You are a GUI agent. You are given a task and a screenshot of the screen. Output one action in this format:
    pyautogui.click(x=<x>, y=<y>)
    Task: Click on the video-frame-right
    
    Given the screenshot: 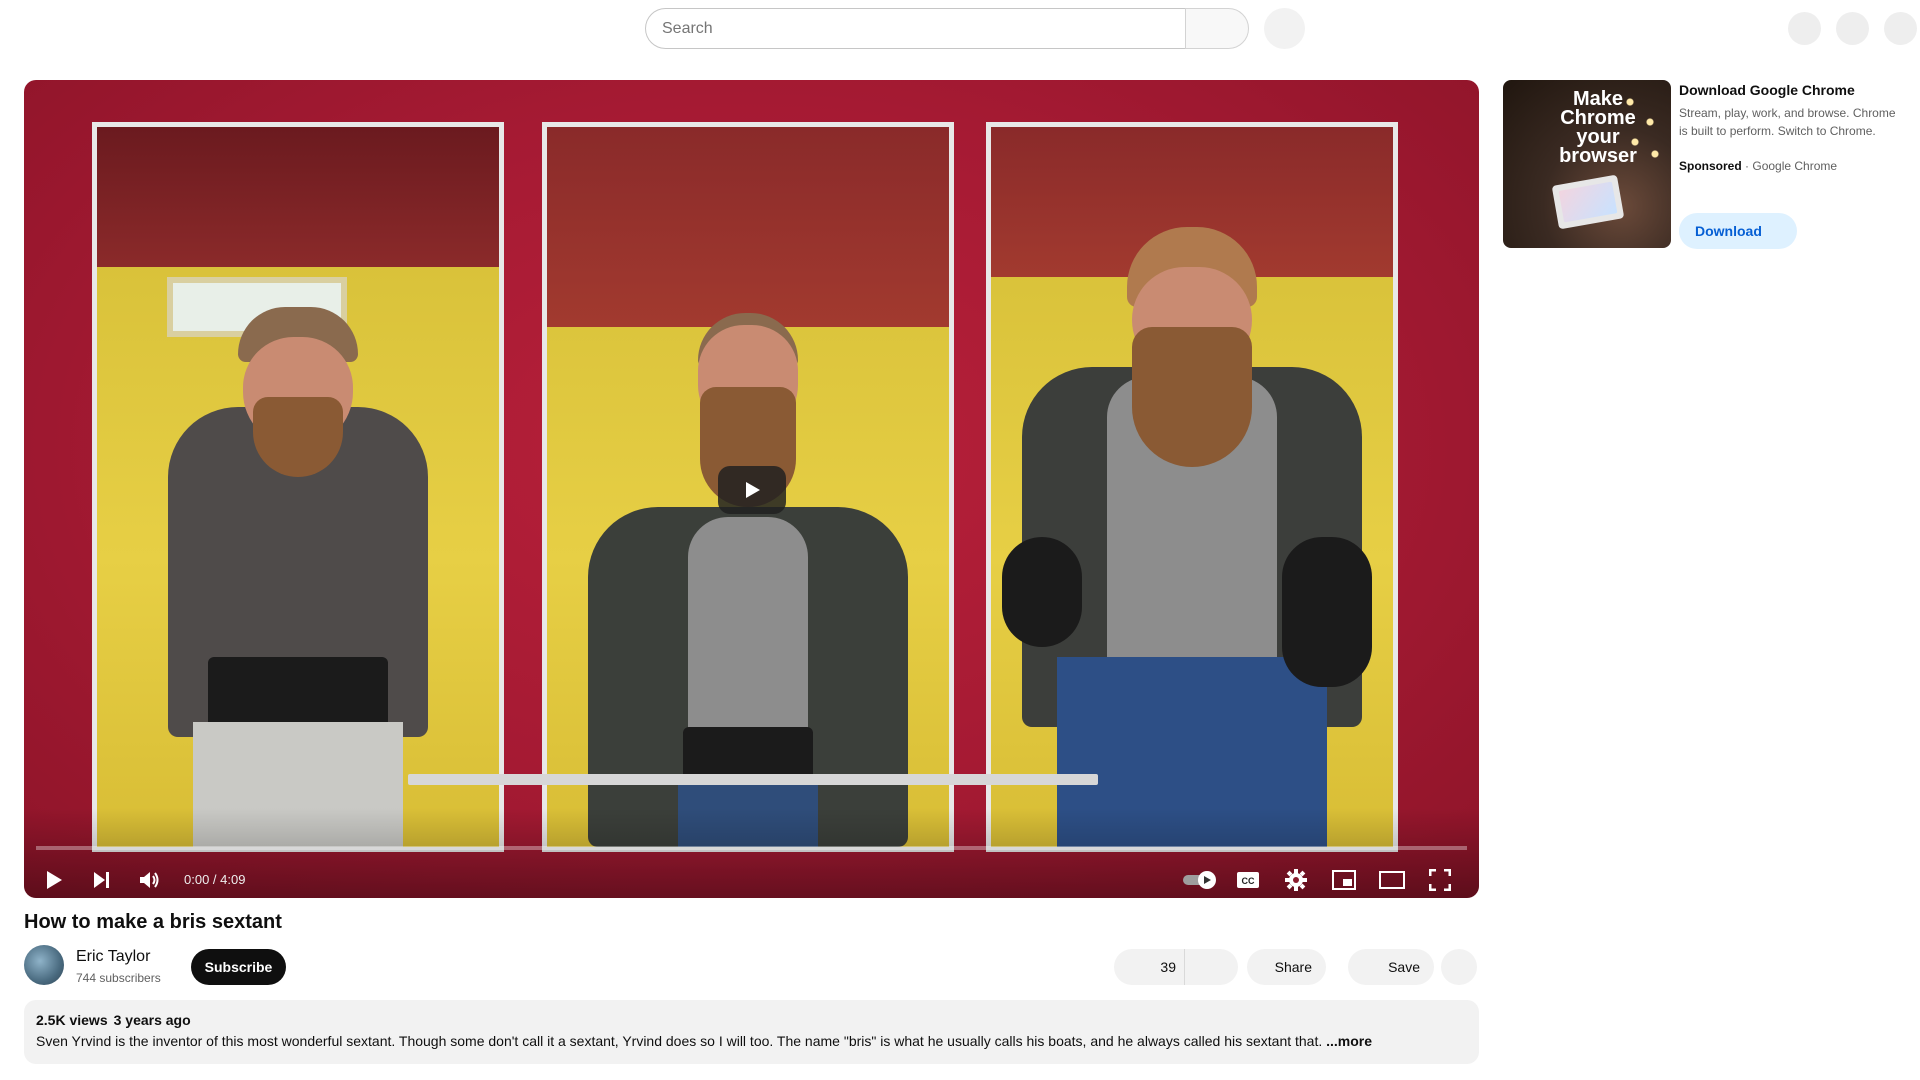 What is the action you would take?
    pyautogui.click(x=1192, y=487)
    